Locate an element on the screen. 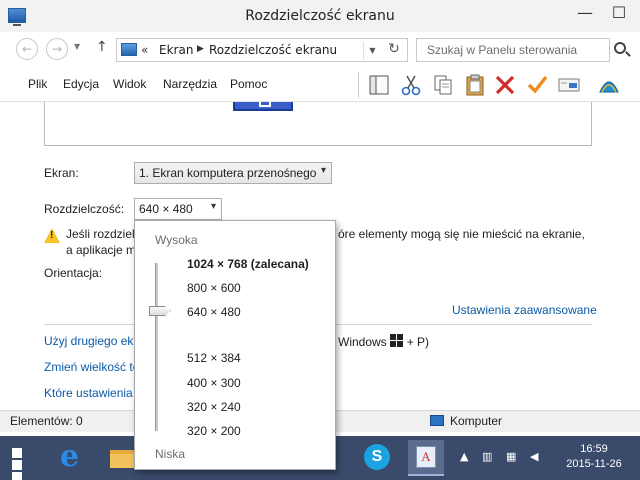 This screenshot has width=640, height=480. search-input: Szukaj w Panelu sterowania is located at coordinates (513, 50).